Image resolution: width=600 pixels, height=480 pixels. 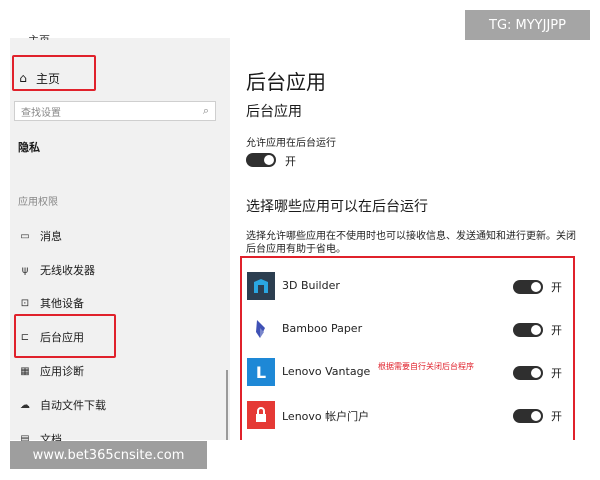 I want to click on lock-glyph, so click(x=261, y=414).